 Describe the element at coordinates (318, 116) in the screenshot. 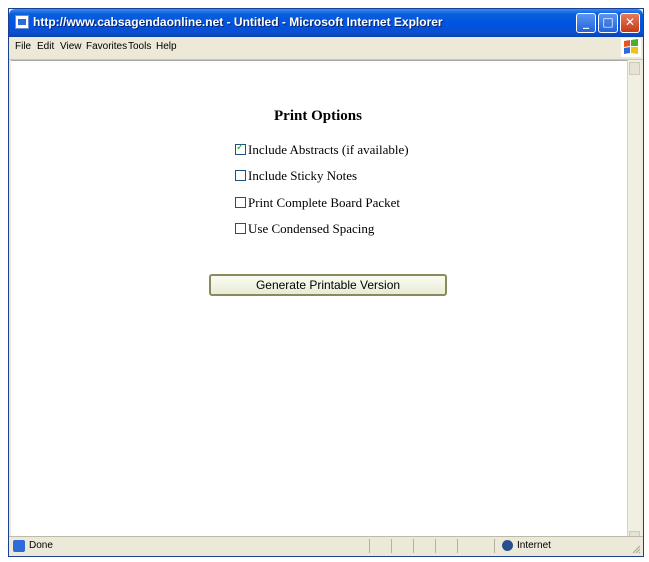

I see `page-title: Print Options` at that location.